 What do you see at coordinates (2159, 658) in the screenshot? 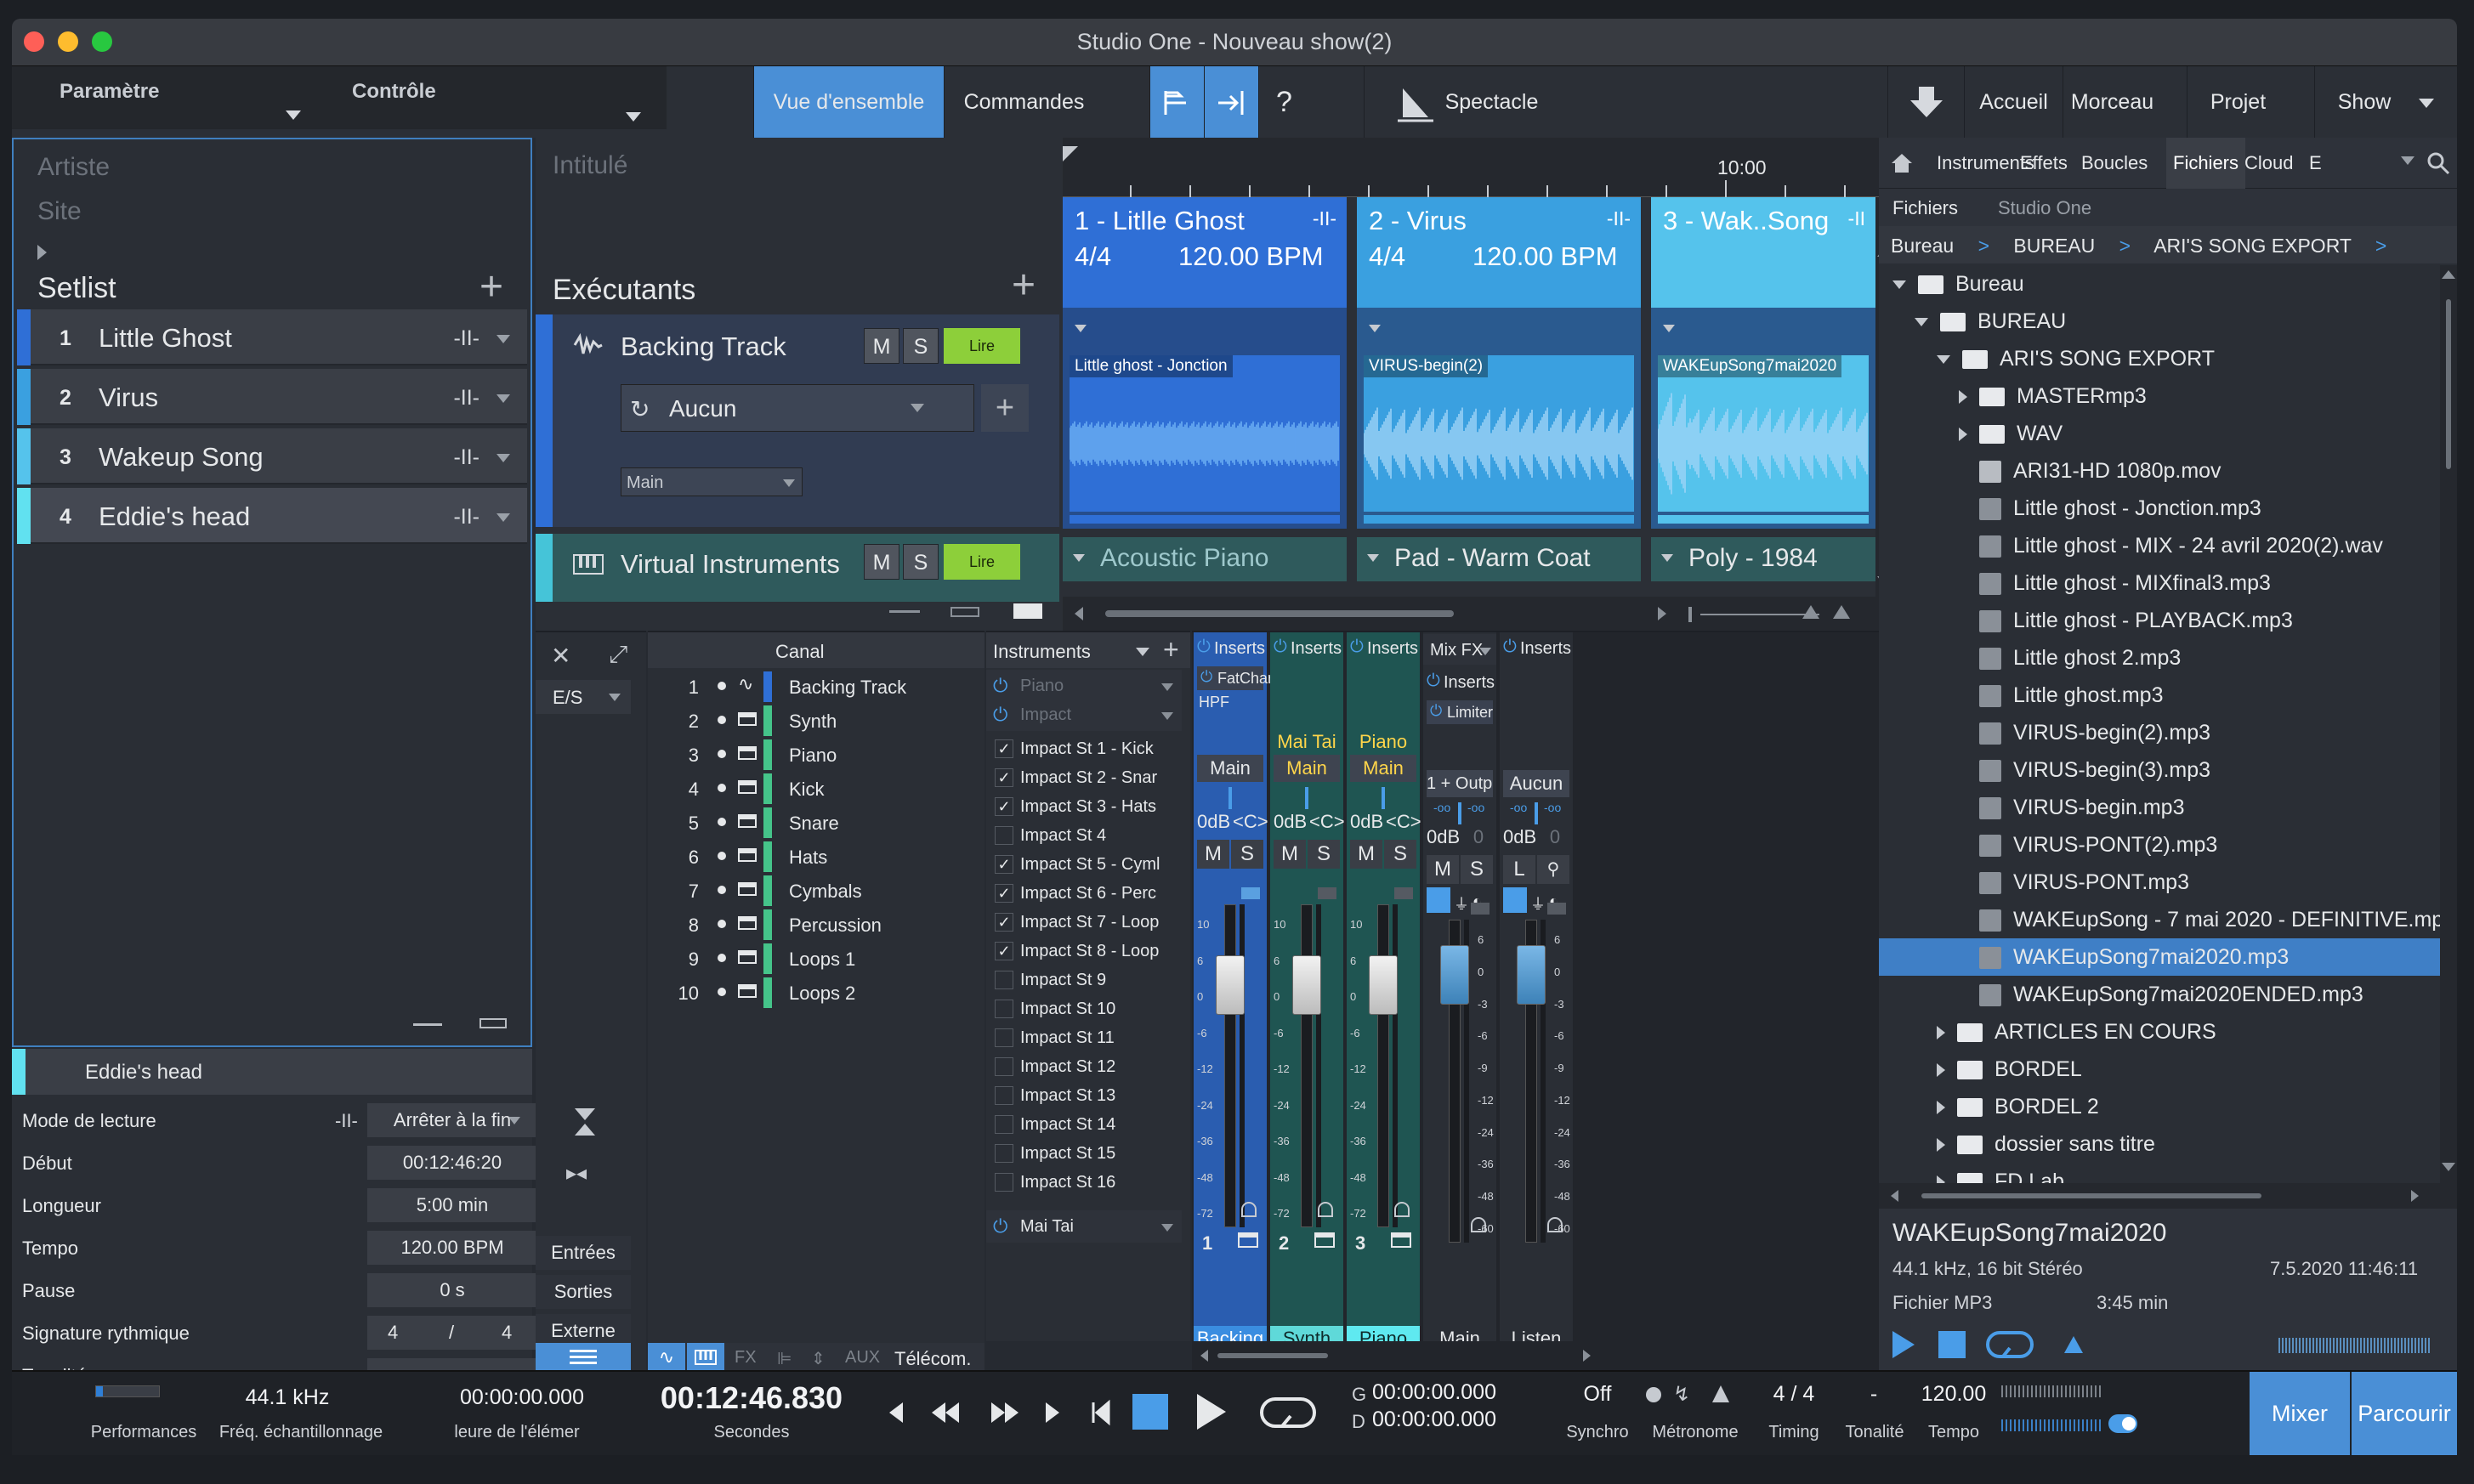
I see `file-row: Little ghost 2.mp3` at bounding box center [2159, 658].